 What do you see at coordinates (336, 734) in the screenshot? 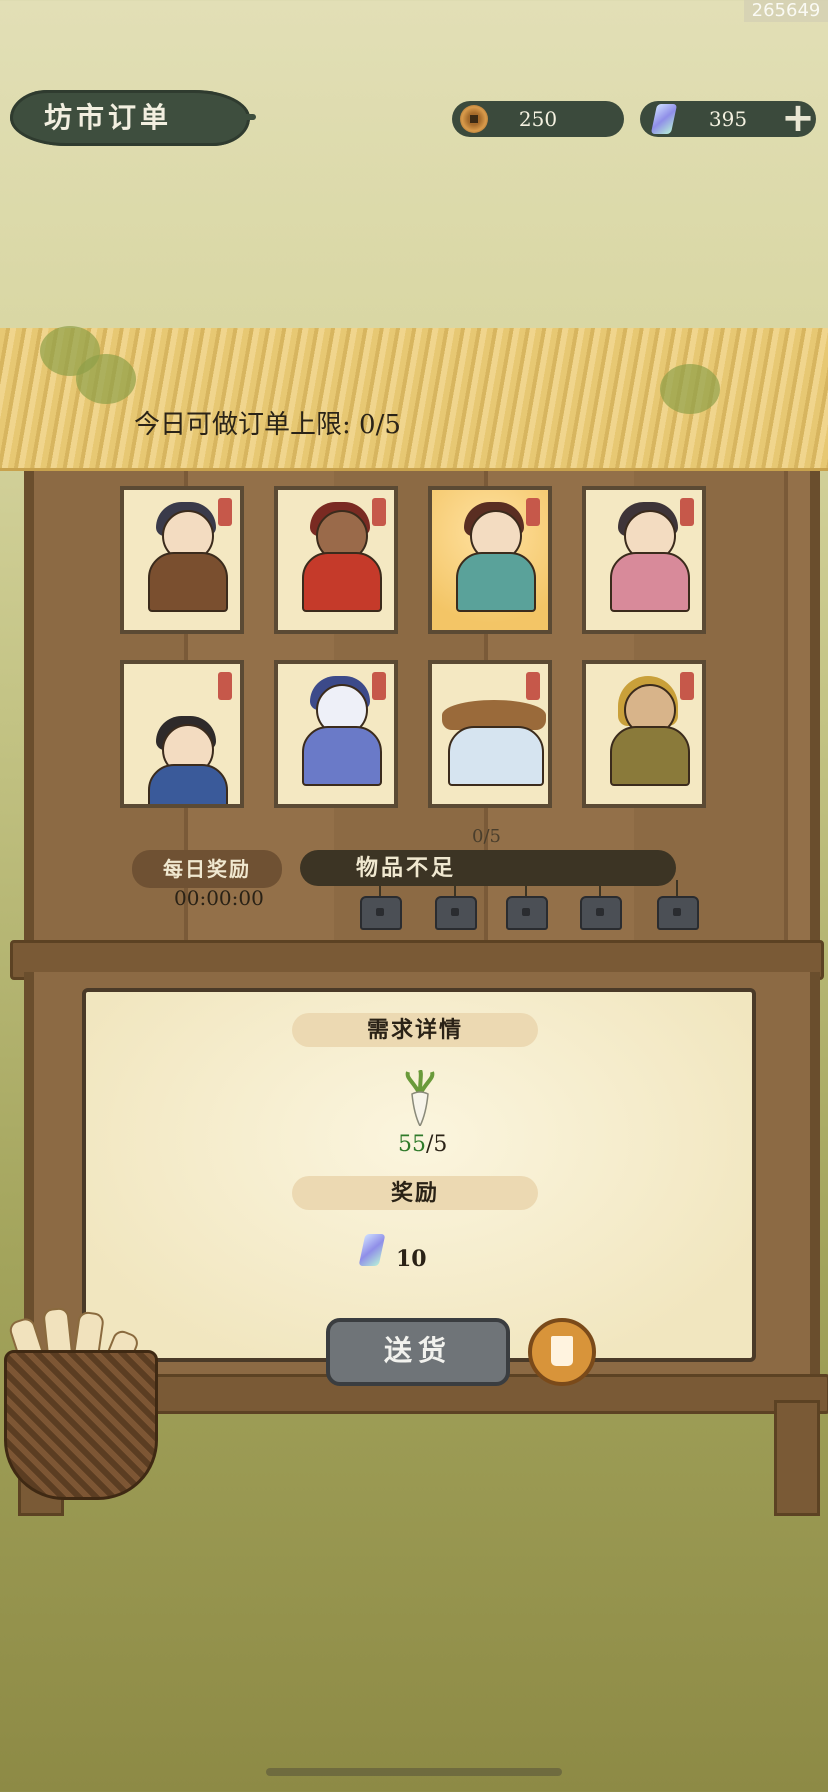
I see `order-card-dragon-maiden` at bounding box center [336, 734].